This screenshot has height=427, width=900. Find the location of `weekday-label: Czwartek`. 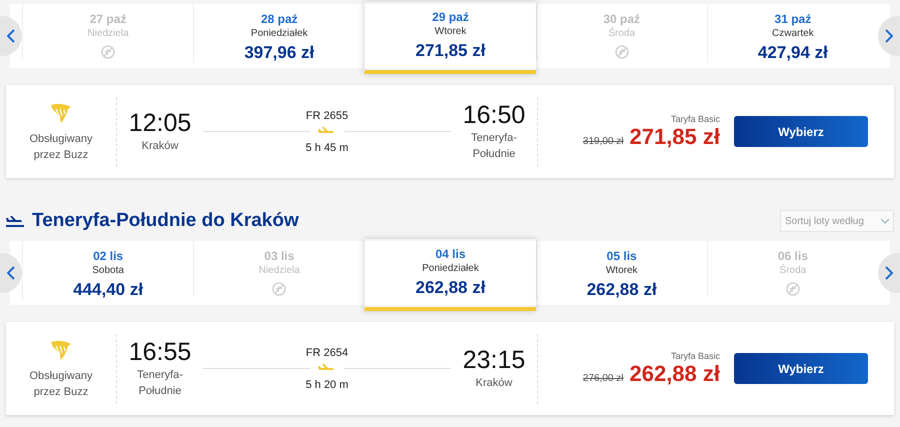

weekday-label: Czwartek is located at coordinates (793, 33).